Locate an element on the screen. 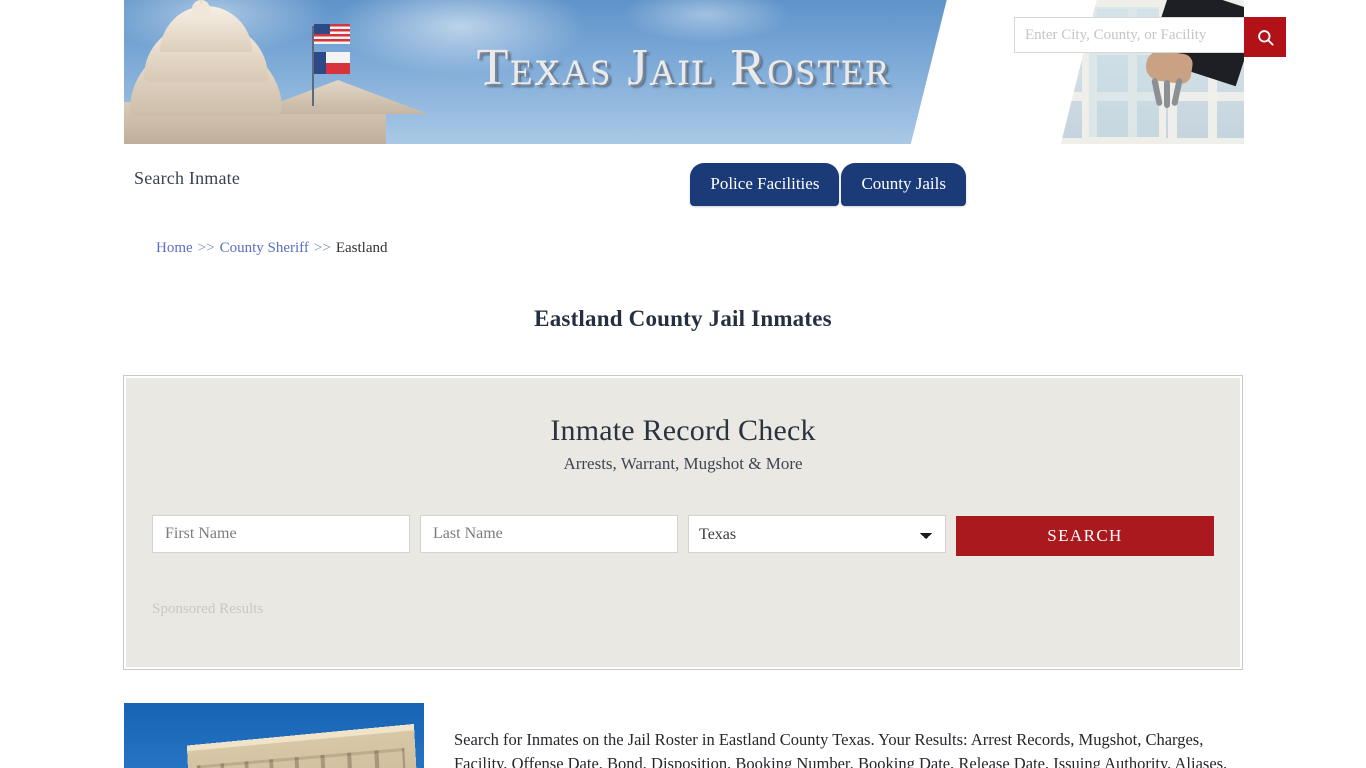 The width and height of the screenshot is (1366, 768). tab-county-jails: County Jails is located at coordinates (903, 184).